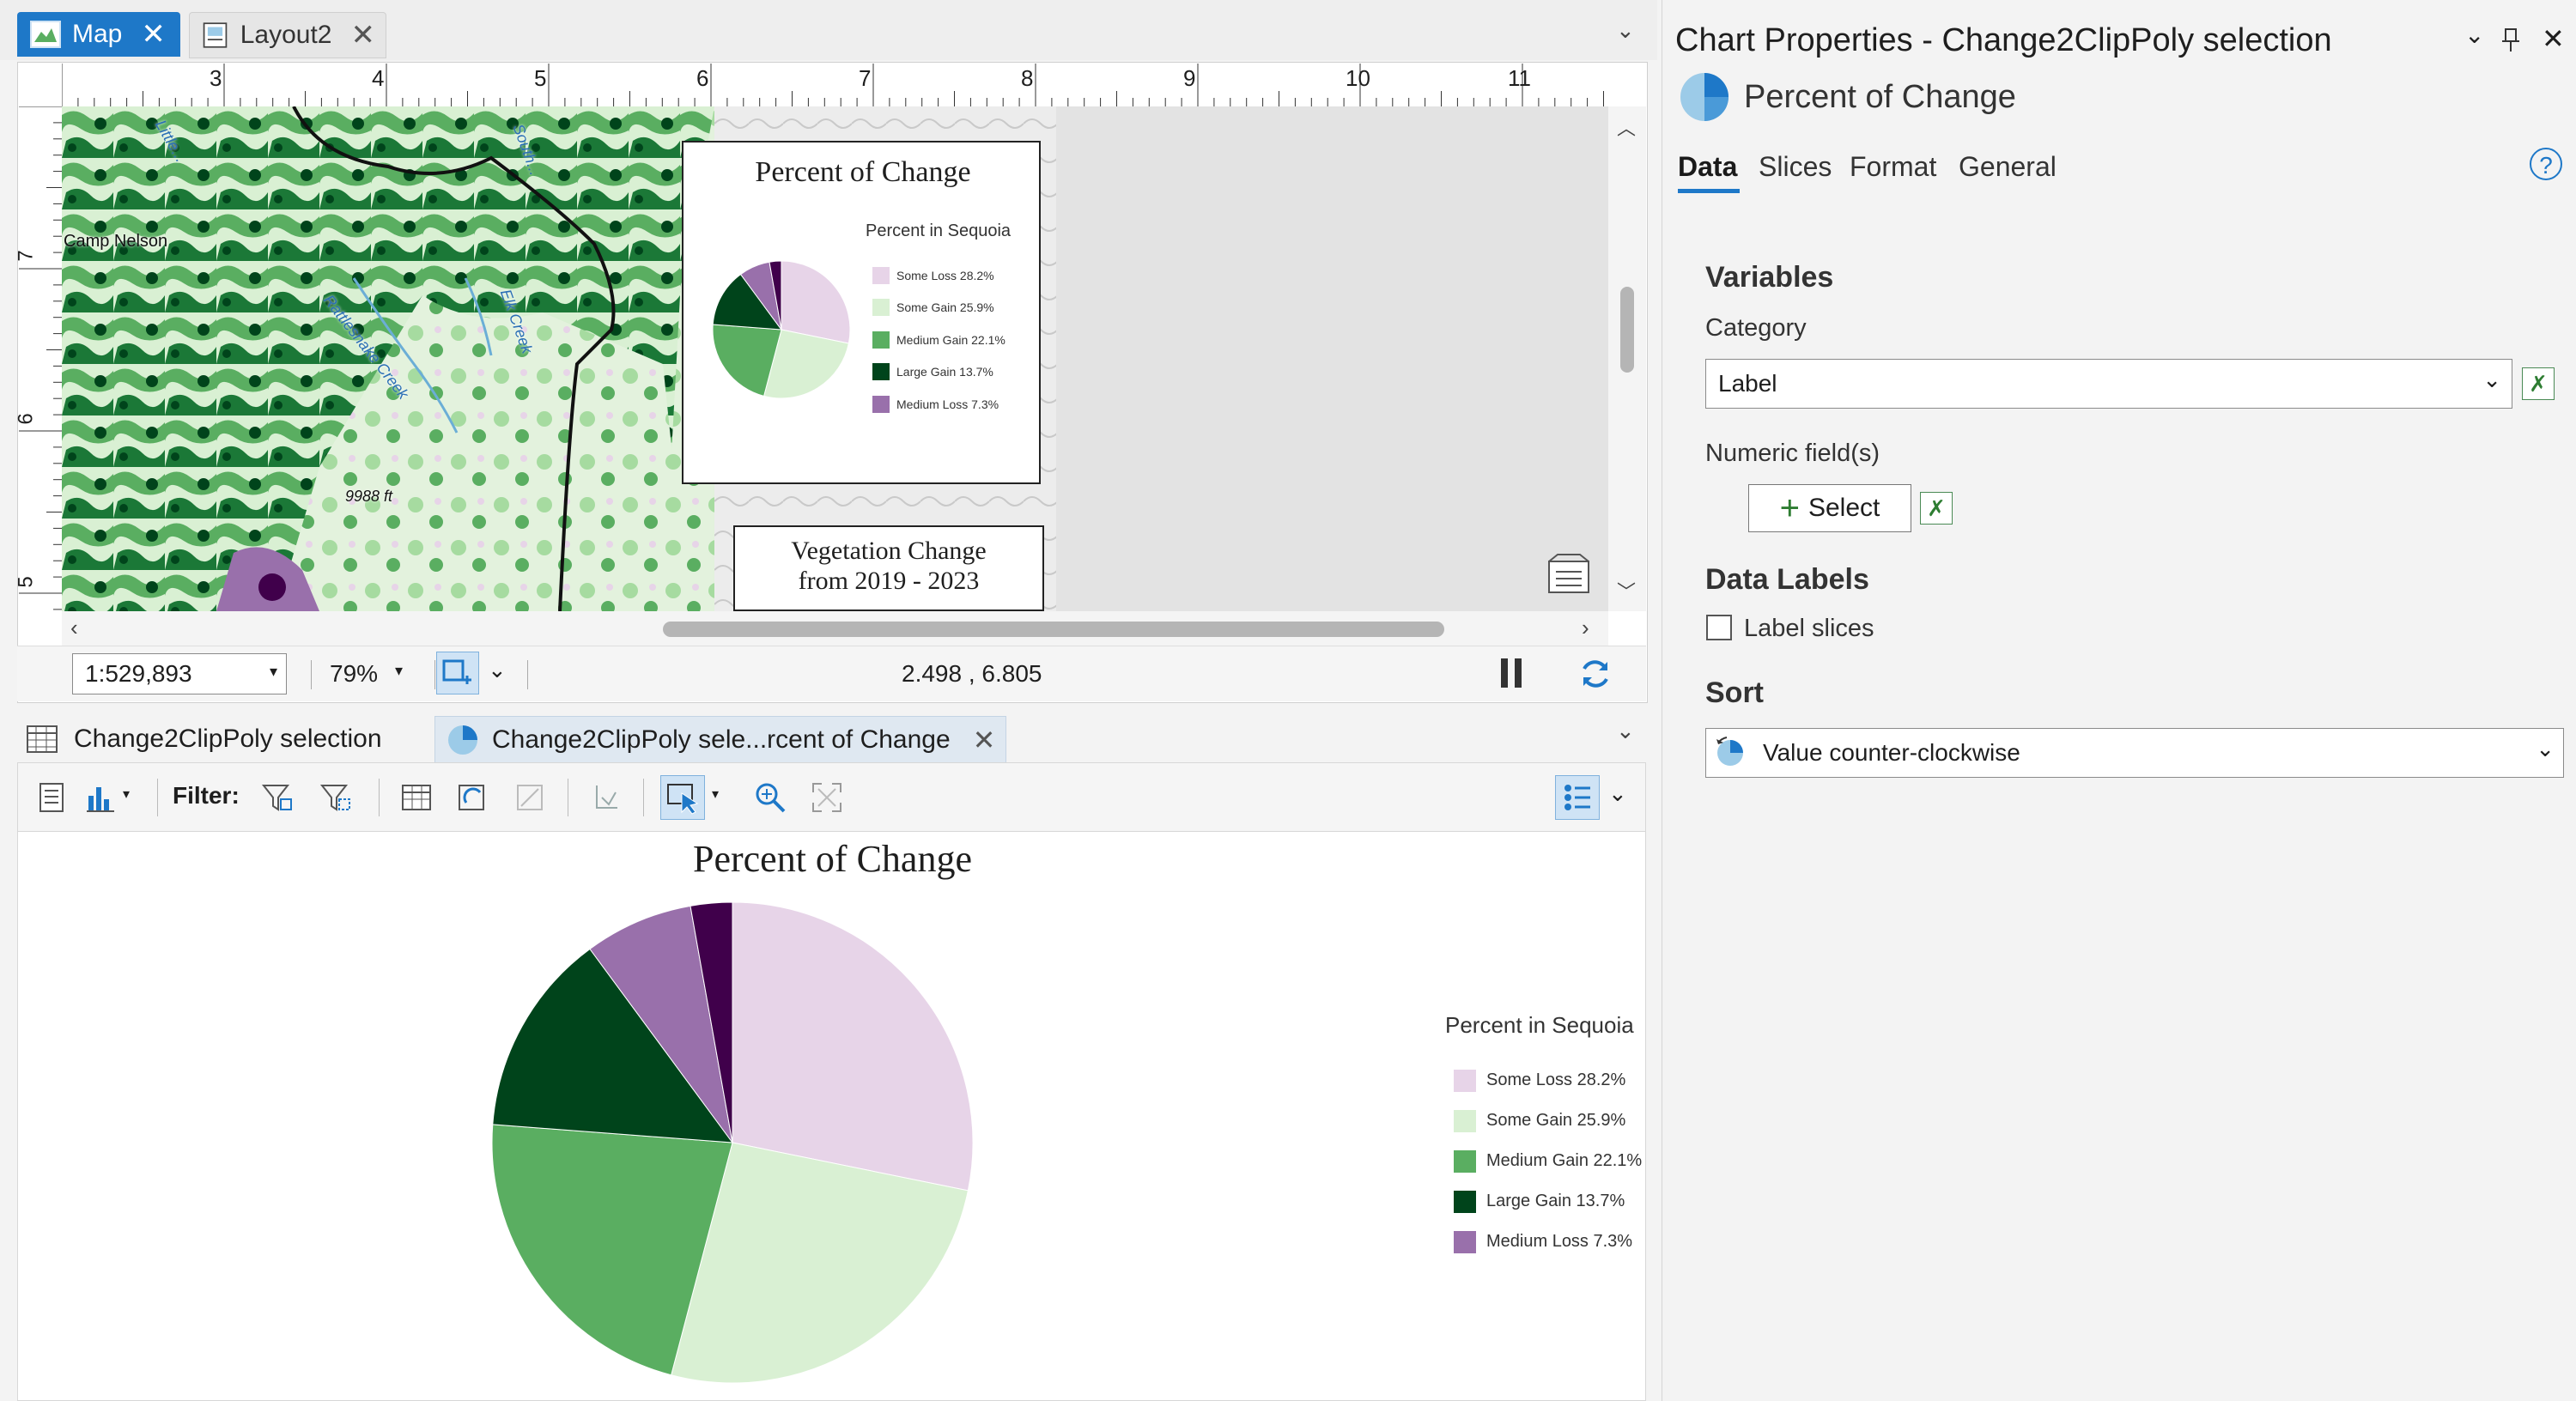  I want to click on tab-chart-label: Change2ClipPoly sele...rcent of Change, so click(722, 739).